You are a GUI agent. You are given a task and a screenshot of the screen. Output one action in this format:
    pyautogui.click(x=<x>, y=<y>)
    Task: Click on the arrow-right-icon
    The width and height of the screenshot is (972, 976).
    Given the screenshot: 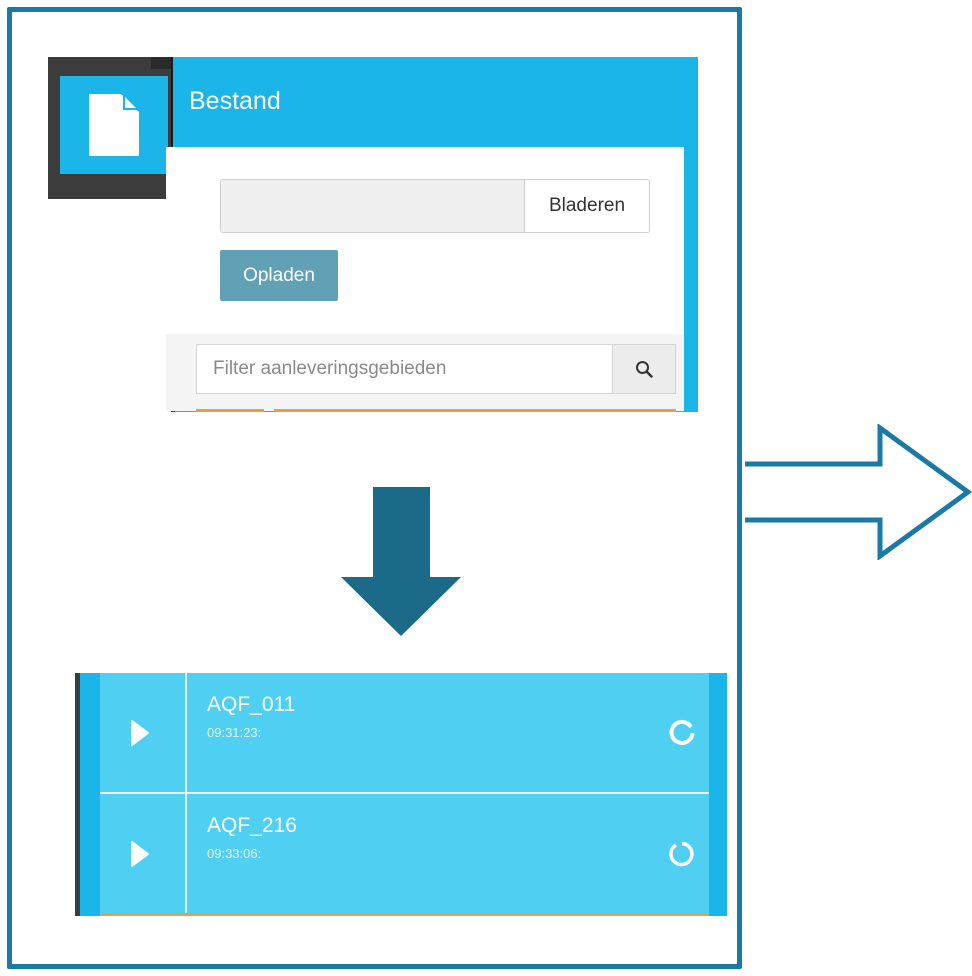 What is the action you would take?
    pyautogui.click(x=858, y=492)
    